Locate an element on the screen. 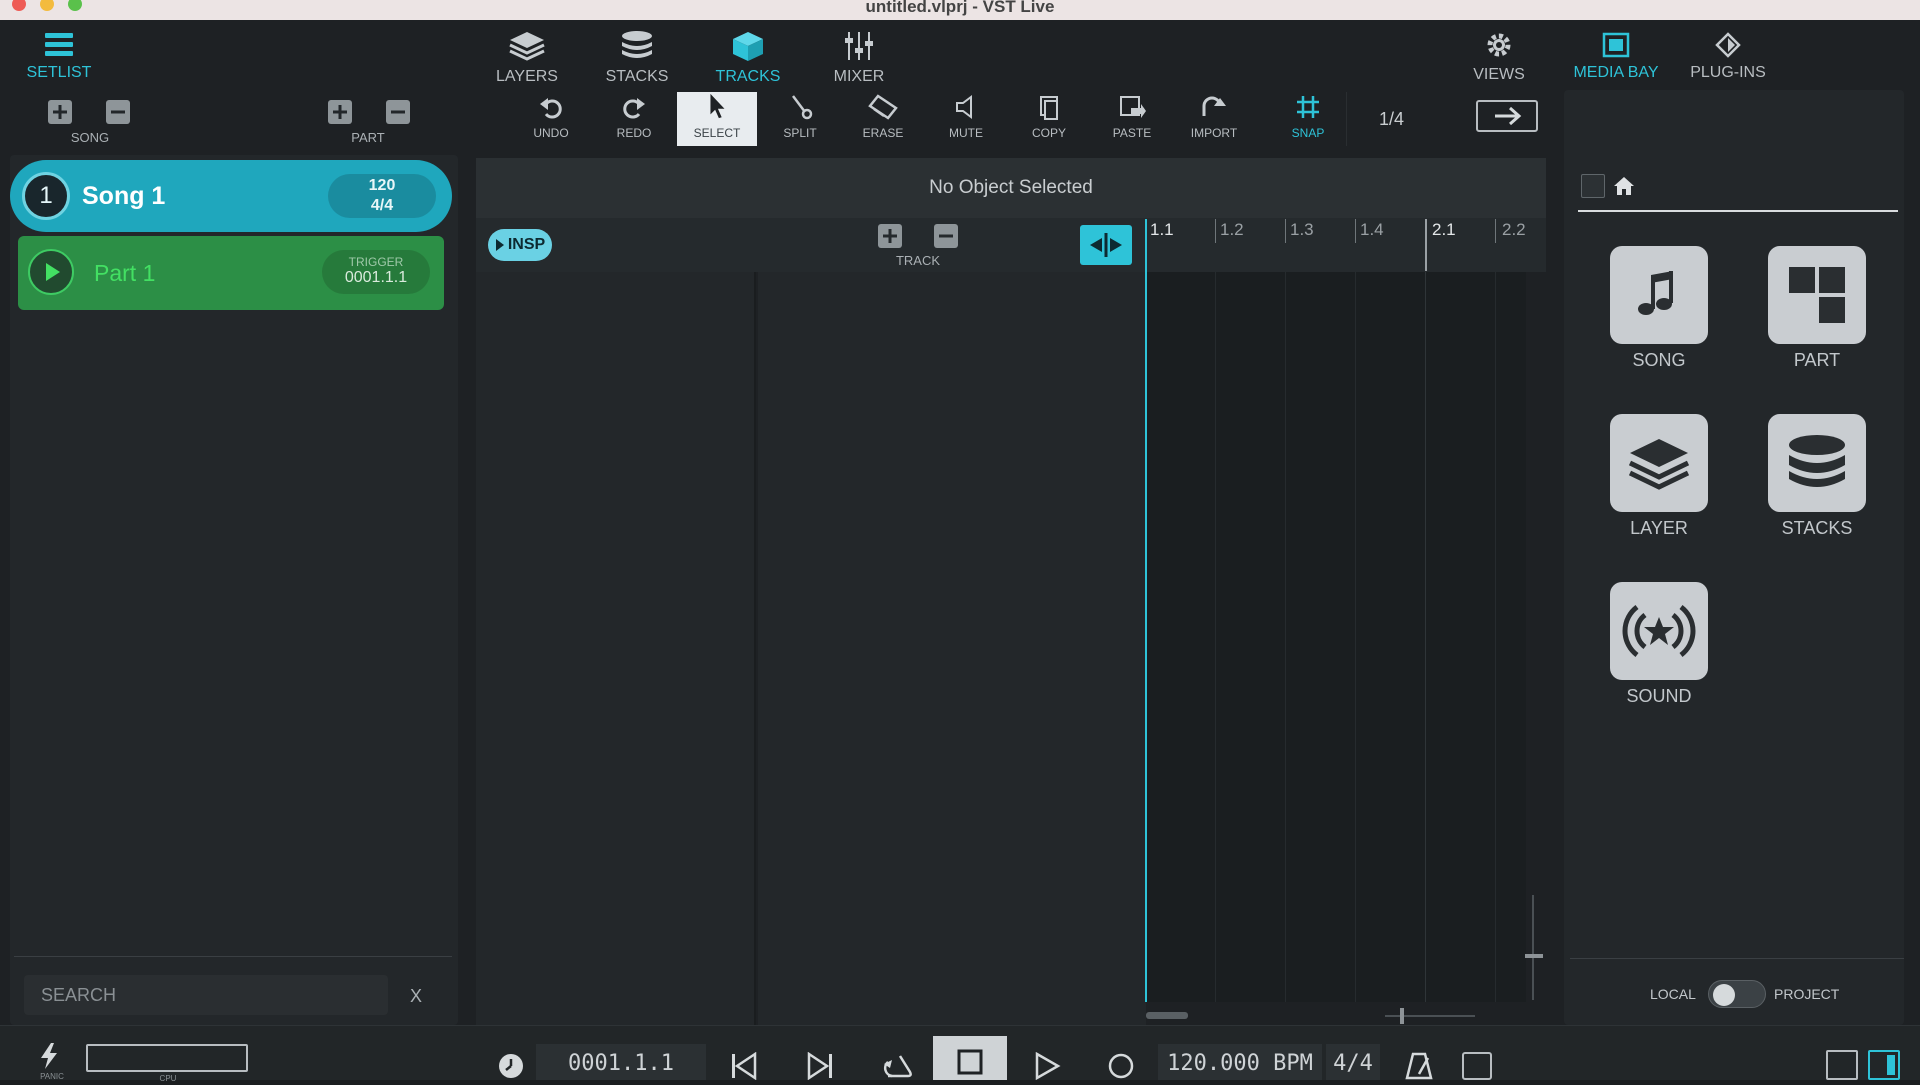  time-display-button is located at coordinates (511, 1066).